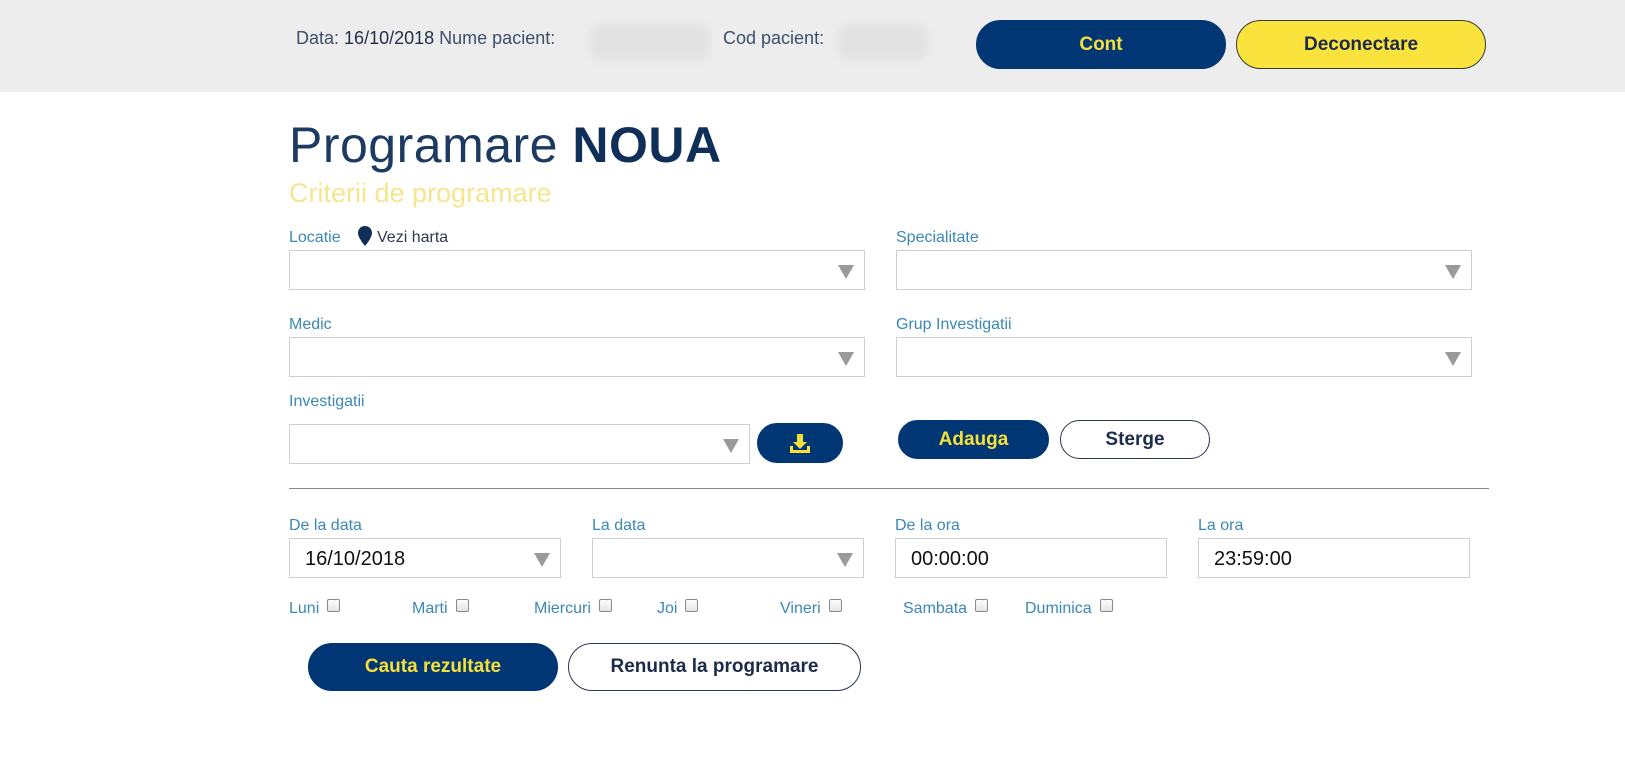 Image resolution: width=1625 pixels, height=779 pixels. What do you see at coordinates (304, 608) in the screenshot?
I see `day-label: Luni` at bounding box center [304, 608].